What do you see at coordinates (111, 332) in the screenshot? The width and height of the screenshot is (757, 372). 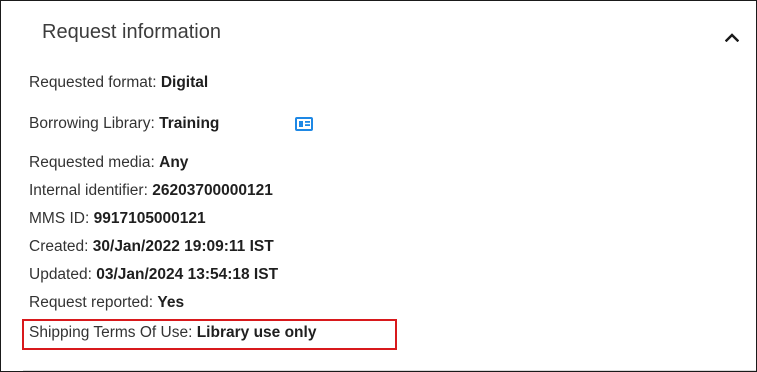 I see `shipping-terms-label: Shipping Terms Of Use:` at bounding box center [111, 332].